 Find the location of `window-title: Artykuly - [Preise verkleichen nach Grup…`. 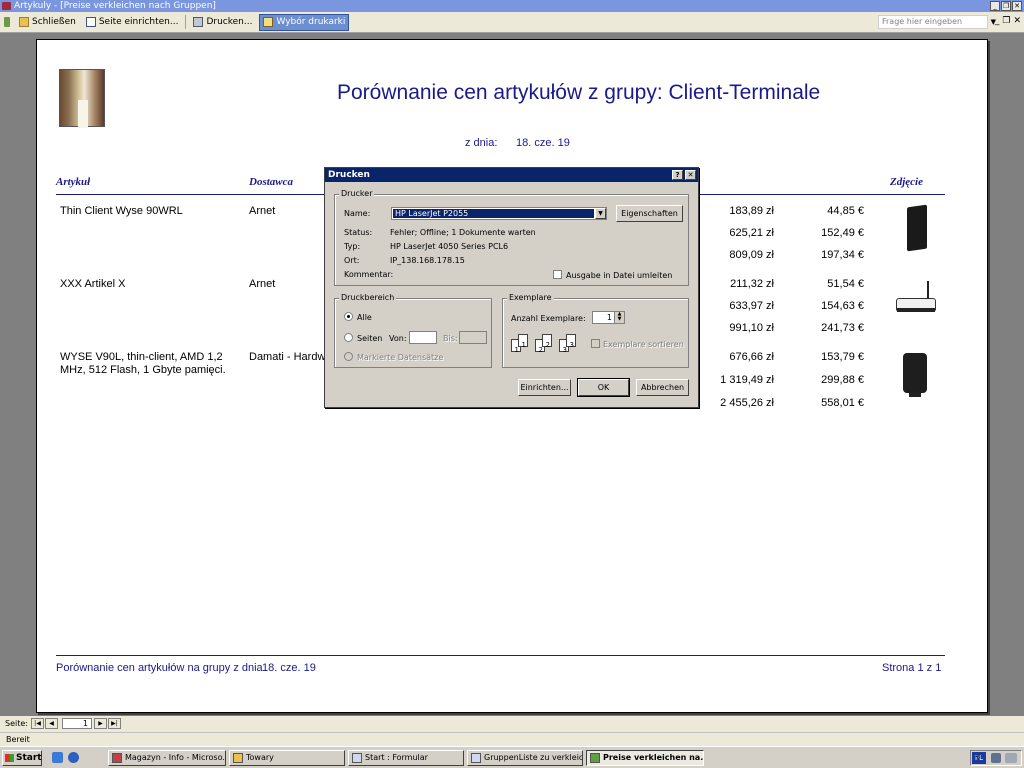

window-title: Artykuly - [Preise verkleichen nach Grup… is located at coordinates (115, 6).